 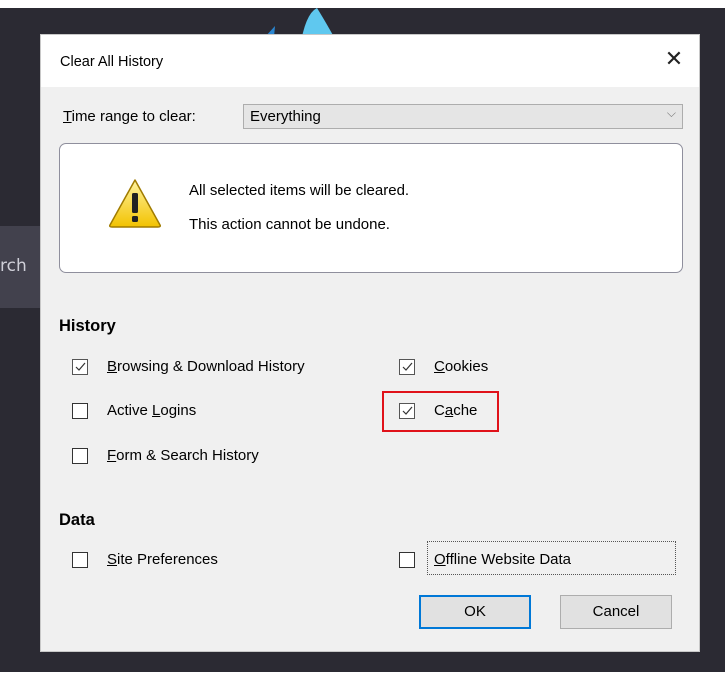 I want to click on checkbox-label: Active Logins, so click(x=152, y=410).